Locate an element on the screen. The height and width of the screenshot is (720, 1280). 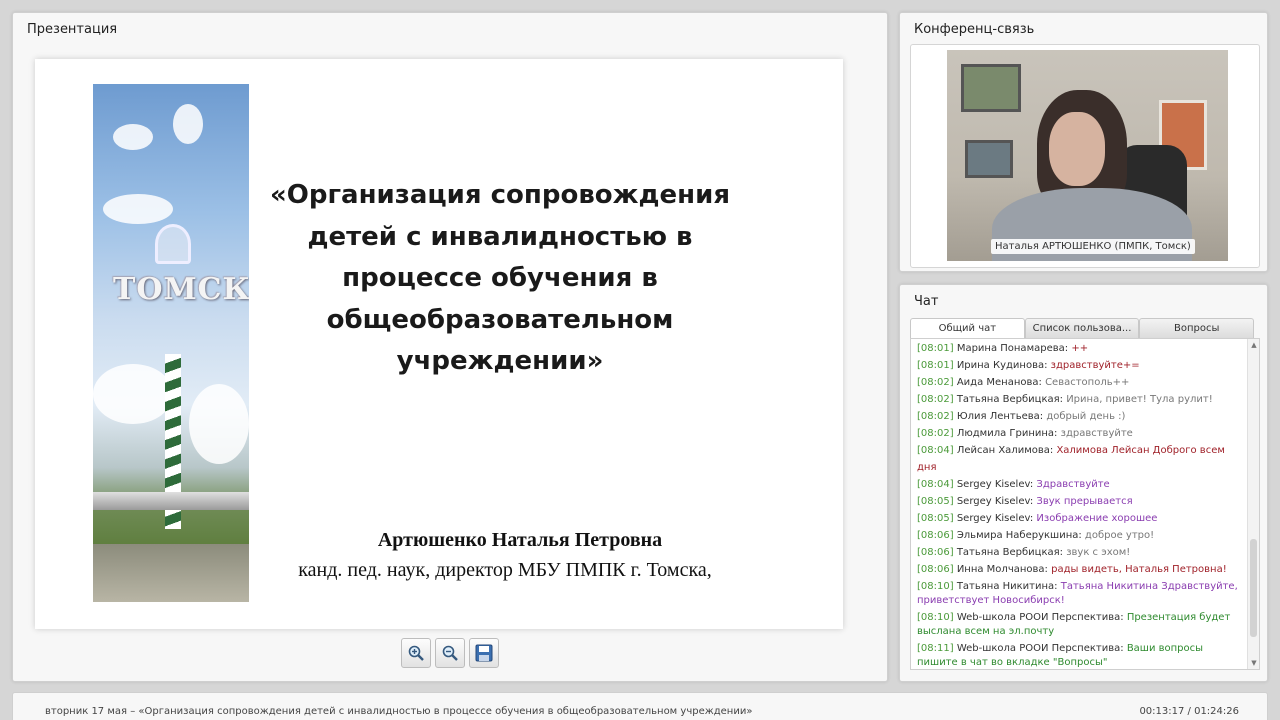
chat-message-user: Марина Понамарева: is located at coordinates (1012, 348).